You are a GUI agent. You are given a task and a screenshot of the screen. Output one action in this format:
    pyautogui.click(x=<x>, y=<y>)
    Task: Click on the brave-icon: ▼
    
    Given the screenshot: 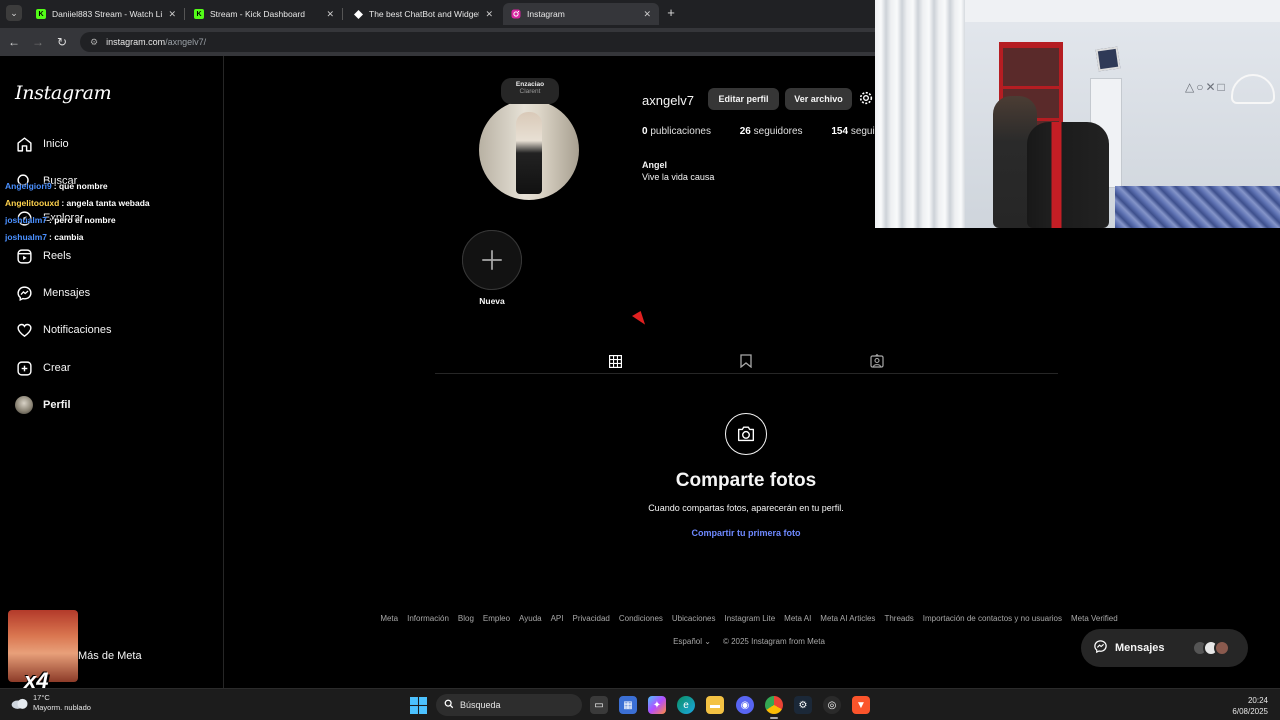 What is the action you would take?
    pyautogui.click(x=861, y=705)
    